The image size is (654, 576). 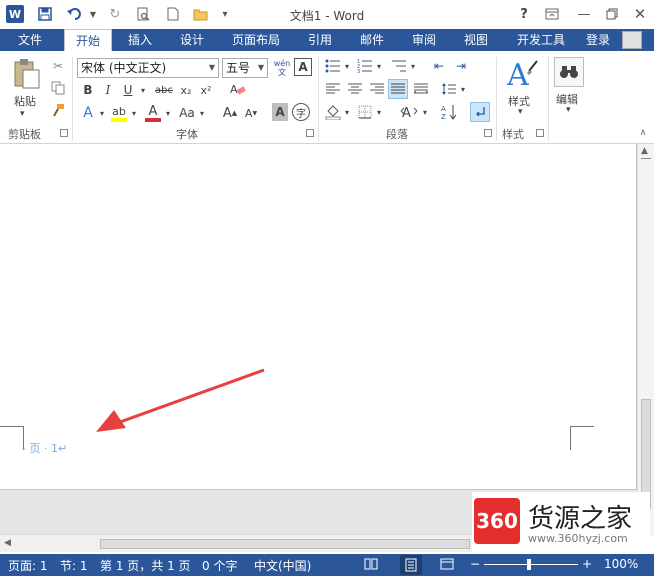 What do you see at coordinates (333, 112) in the screenshot?
I see `shading-icon` at bounding box center [333, 112].